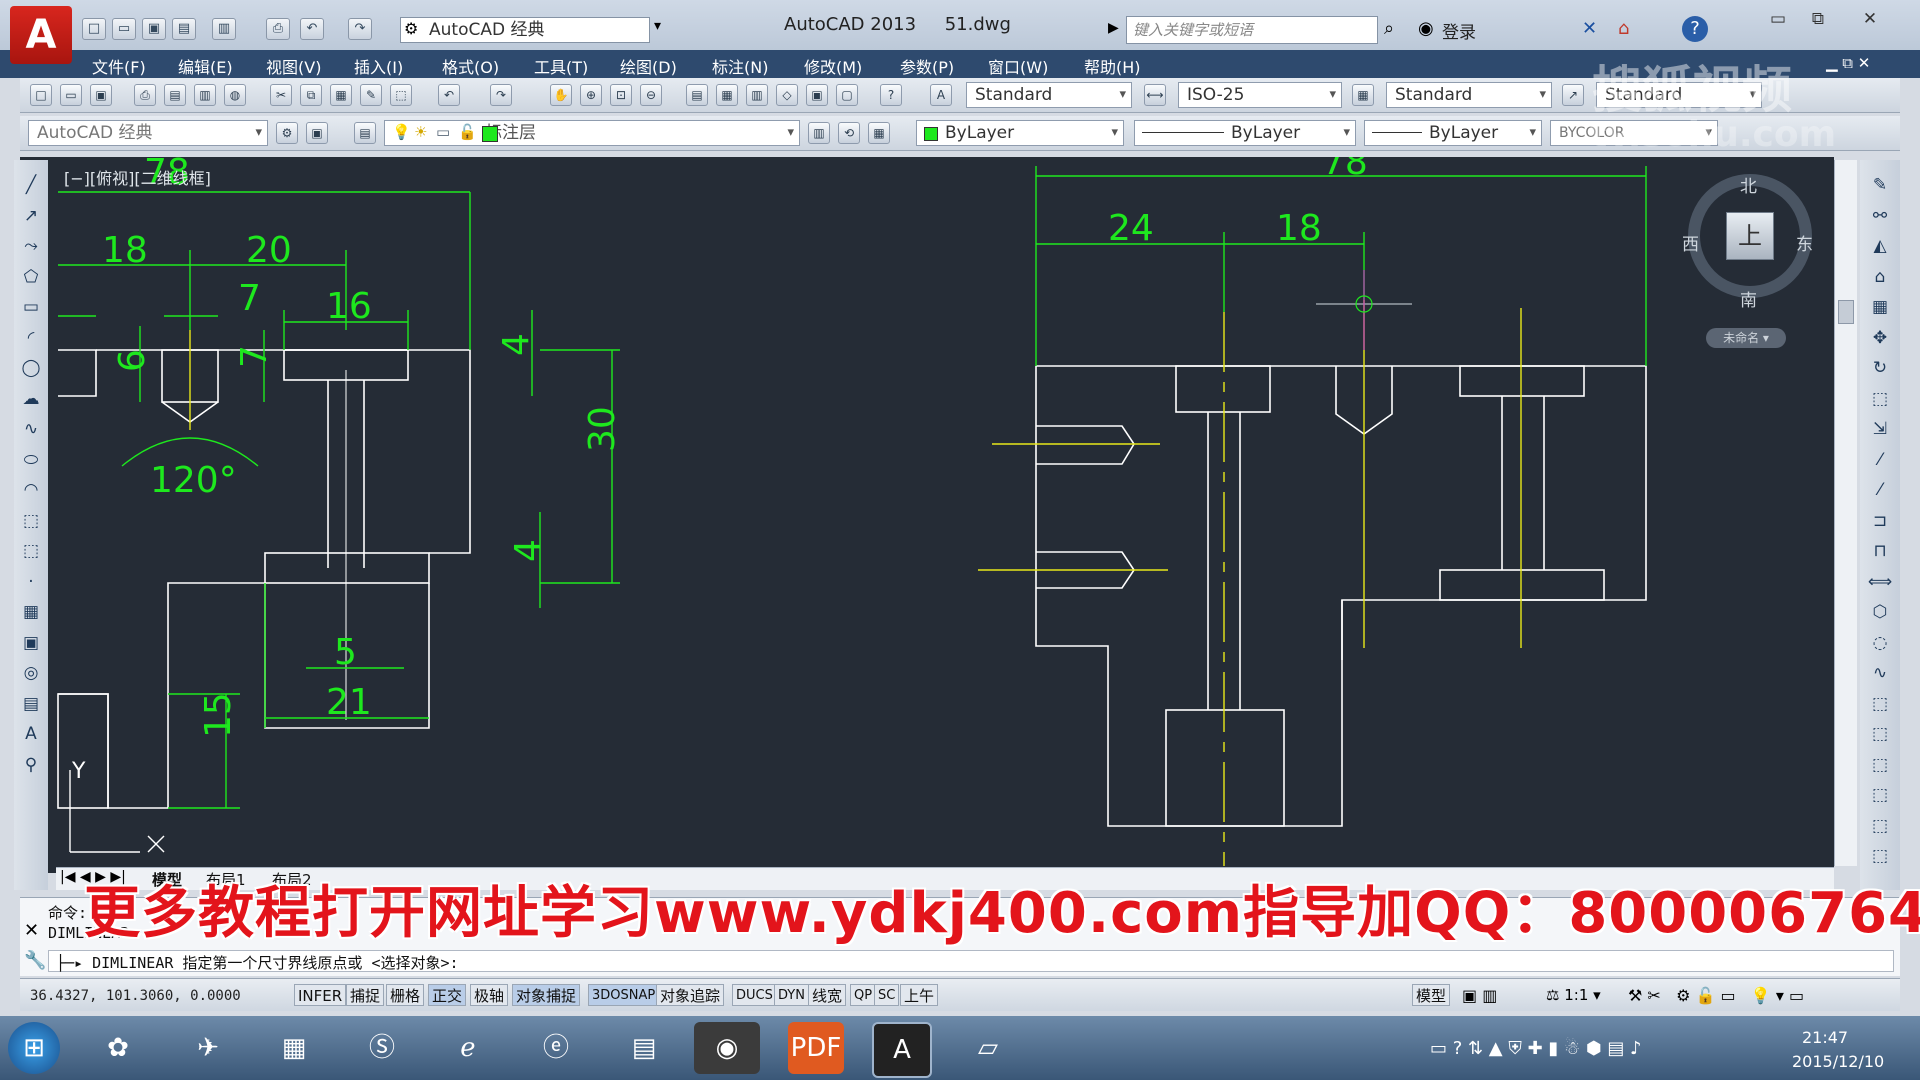  Describe the element at coordinates (1804, 242) in the screenshot. I see `compass-east: 东` at that location.